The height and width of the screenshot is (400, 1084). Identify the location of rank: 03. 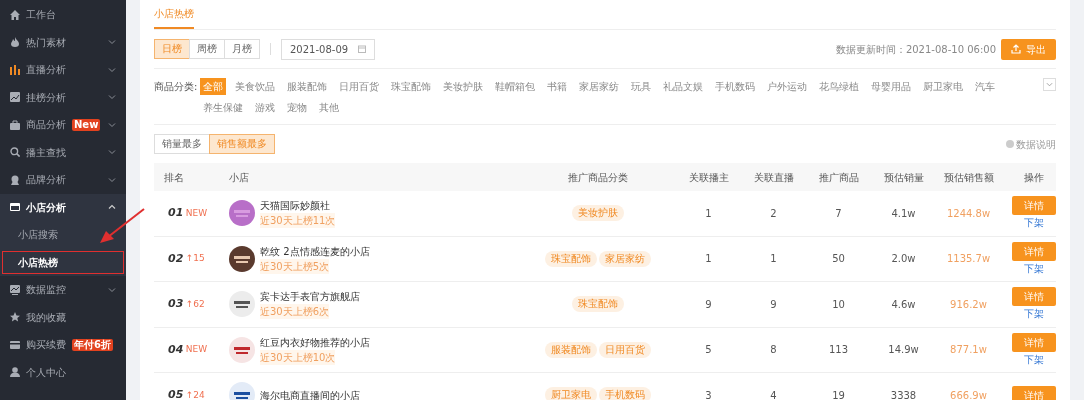
(176, 304).